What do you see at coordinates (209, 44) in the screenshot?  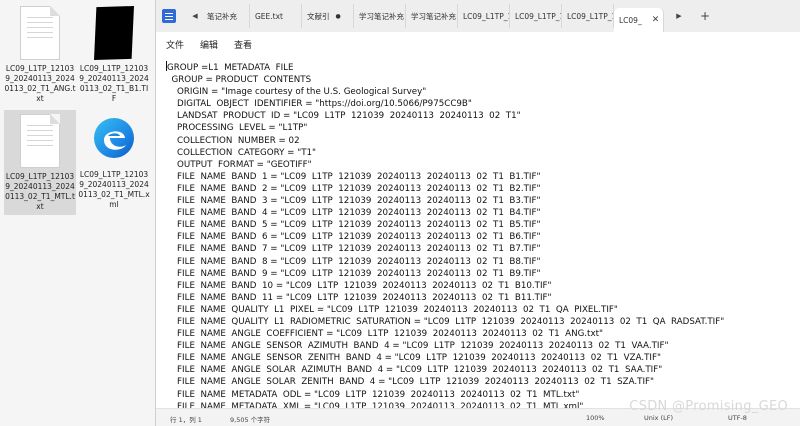 I see `menu-edit: 编辑` at bounding box center [209, 44].